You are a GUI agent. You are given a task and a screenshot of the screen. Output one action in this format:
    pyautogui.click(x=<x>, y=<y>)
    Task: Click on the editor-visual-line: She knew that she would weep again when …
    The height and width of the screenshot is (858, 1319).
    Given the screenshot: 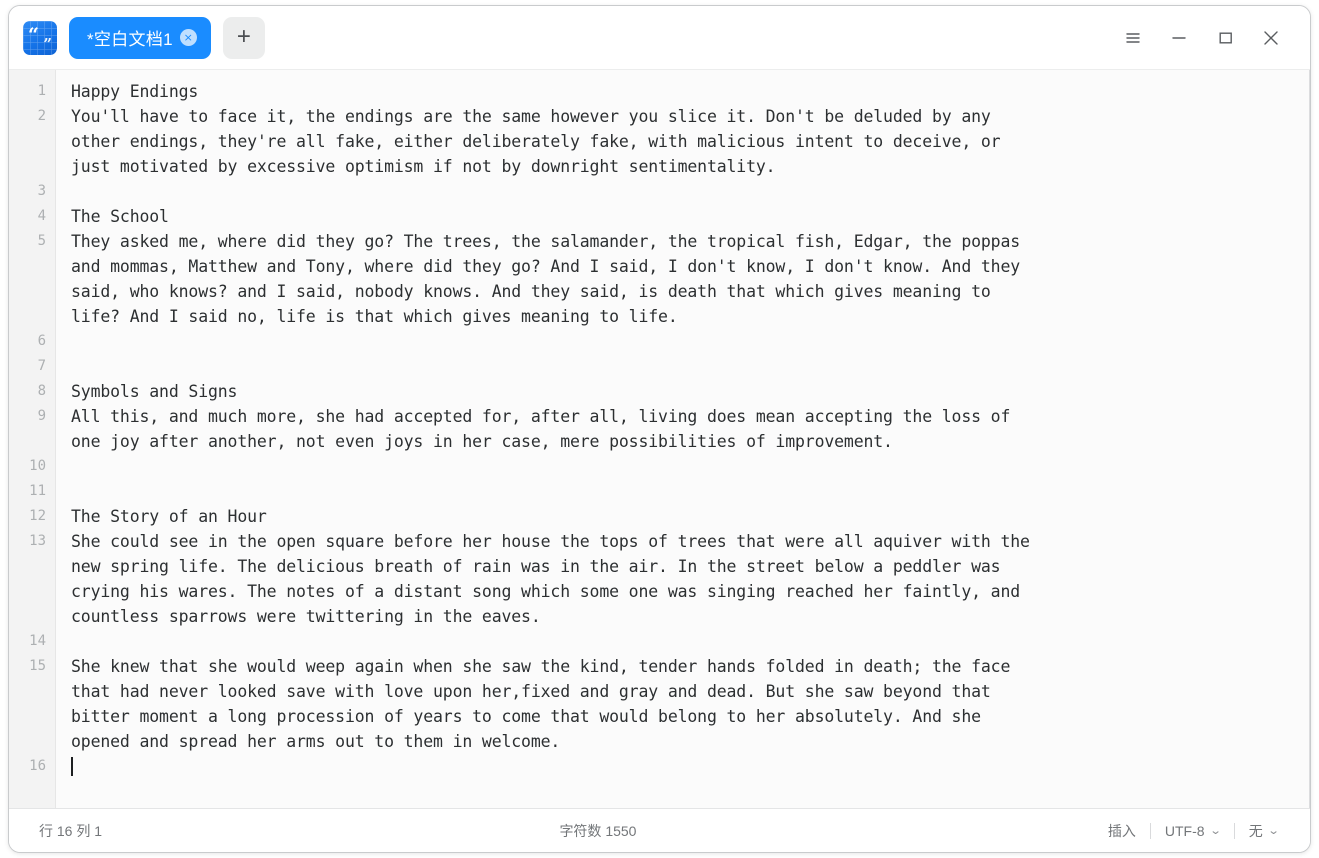 What is the action you would take?
    pyautogui.click(x=541, y=666)
    